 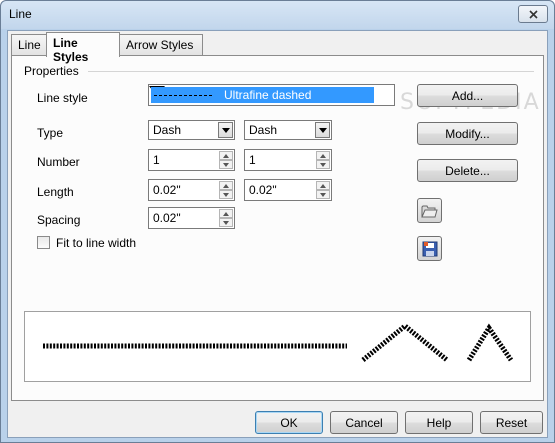 What do you see at coordinates (71, 50) in the screenshot?
I see `tab-label: Line Styles` at bounding box center [71, 50].